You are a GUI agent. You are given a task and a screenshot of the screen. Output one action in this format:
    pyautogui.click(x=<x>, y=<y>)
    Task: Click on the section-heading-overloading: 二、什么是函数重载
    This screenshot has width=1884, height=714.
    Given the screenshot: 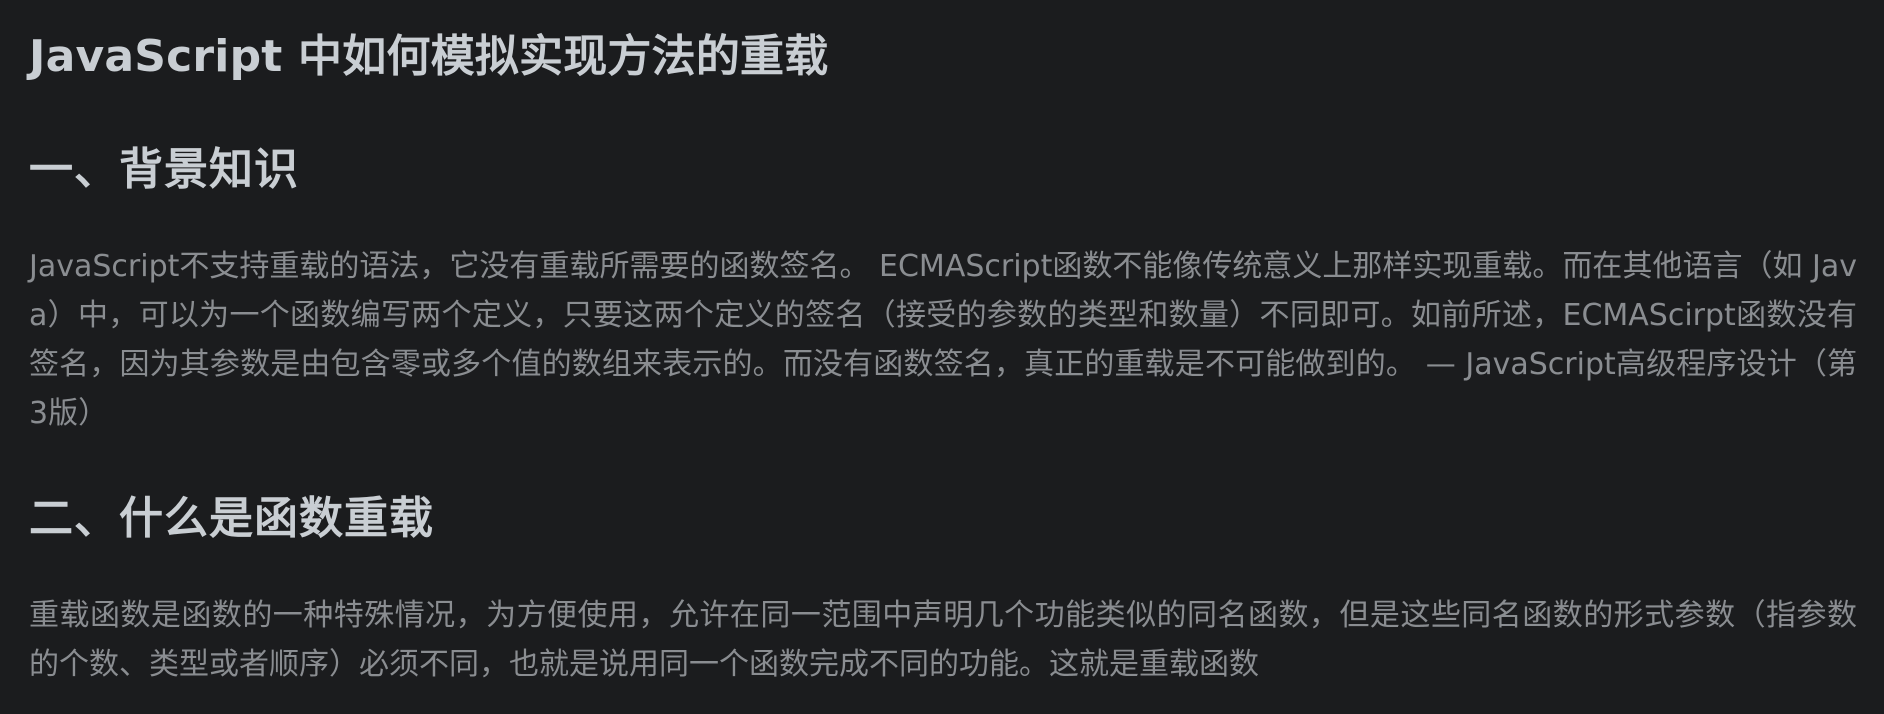 What is the action you would take?
    pyautogui.click(x=231, y=518)
    